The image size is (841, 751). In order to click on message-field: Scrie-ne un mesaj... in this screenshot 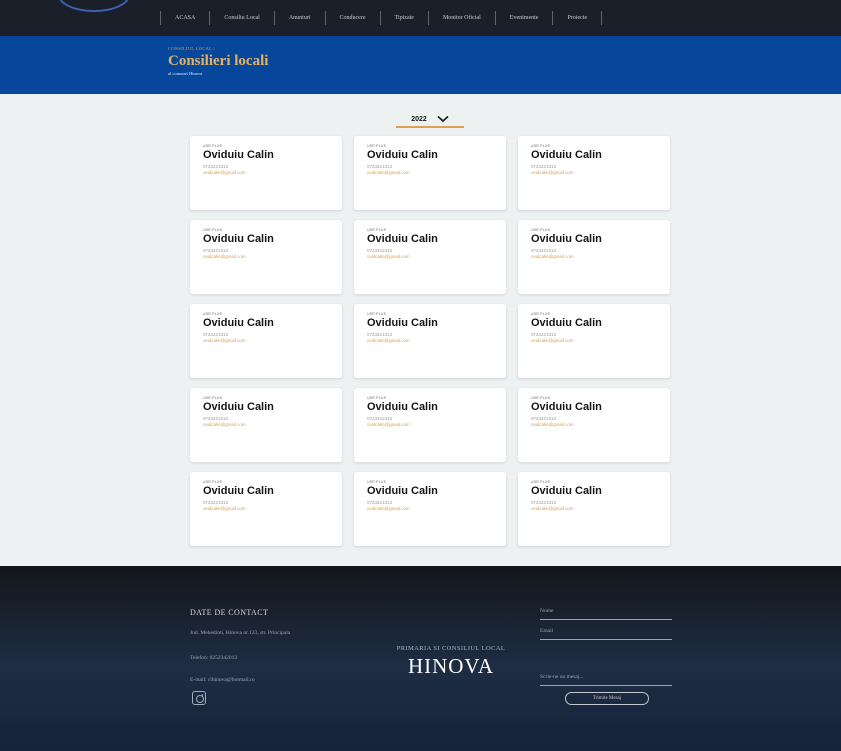, I will do `click(606, 680)`.